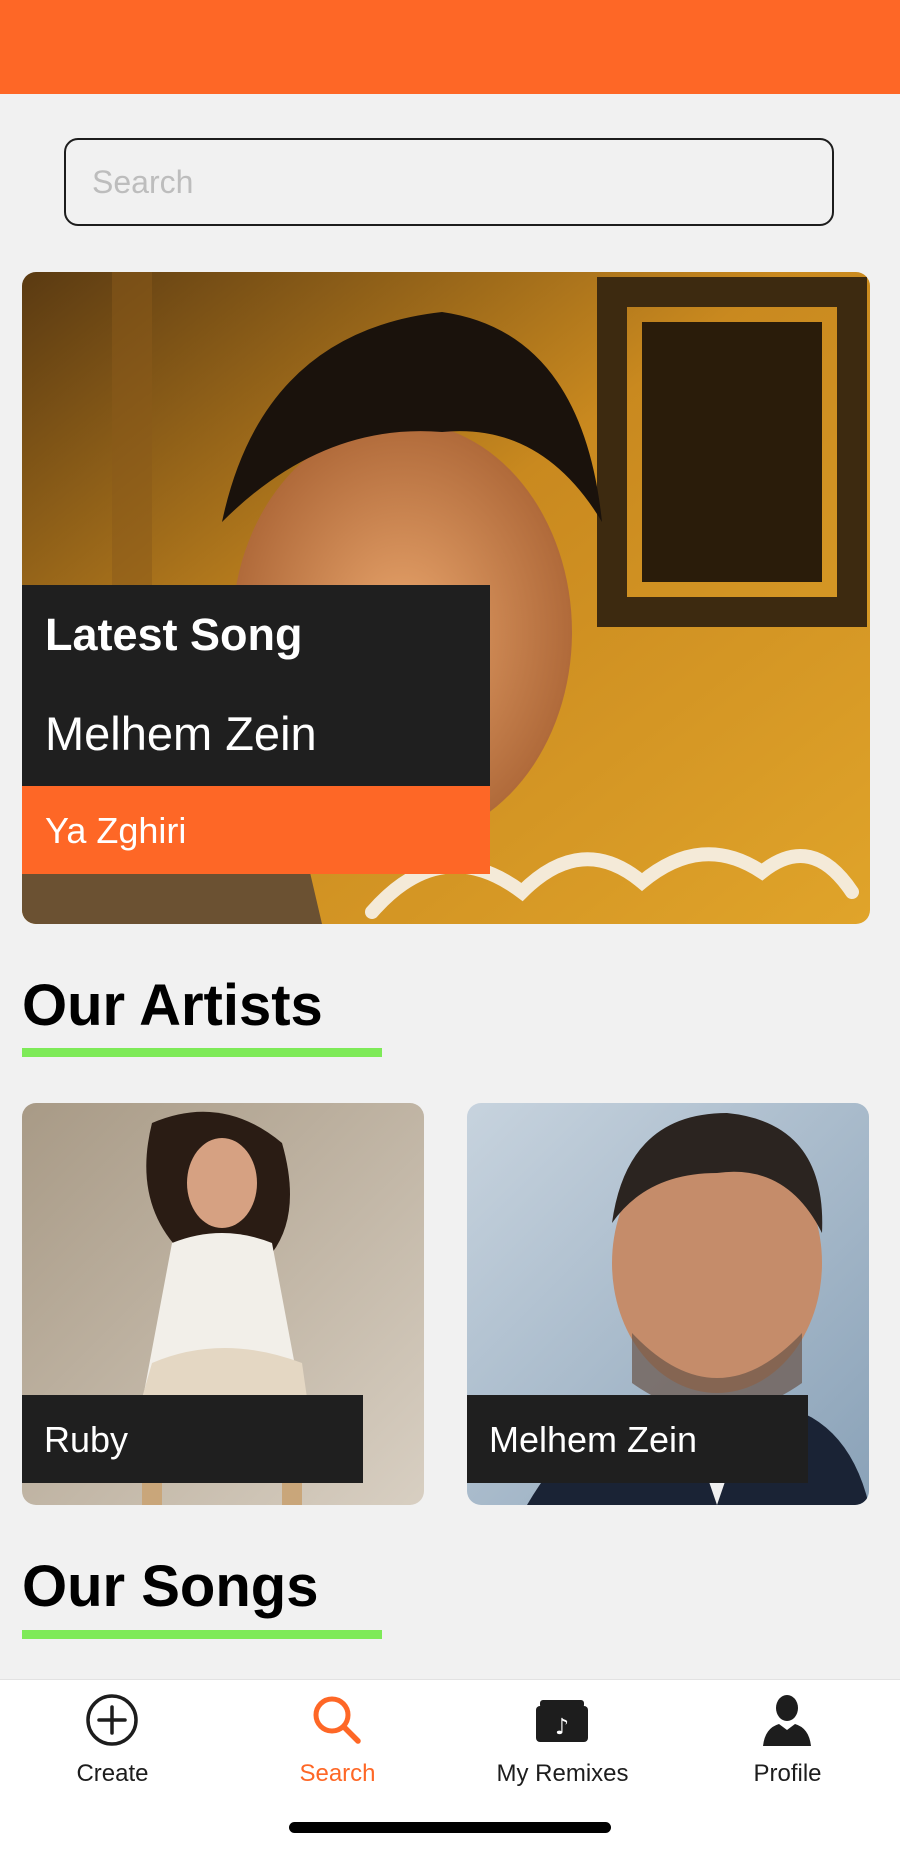 Image resolution: width=900 pixels, height=1852 pixels. What do you see at coordinates (256, 685) in the screenshot?
I see `latest-song-info-panel: Latest Song Melhem Zein` at bounding box center [256, 685].